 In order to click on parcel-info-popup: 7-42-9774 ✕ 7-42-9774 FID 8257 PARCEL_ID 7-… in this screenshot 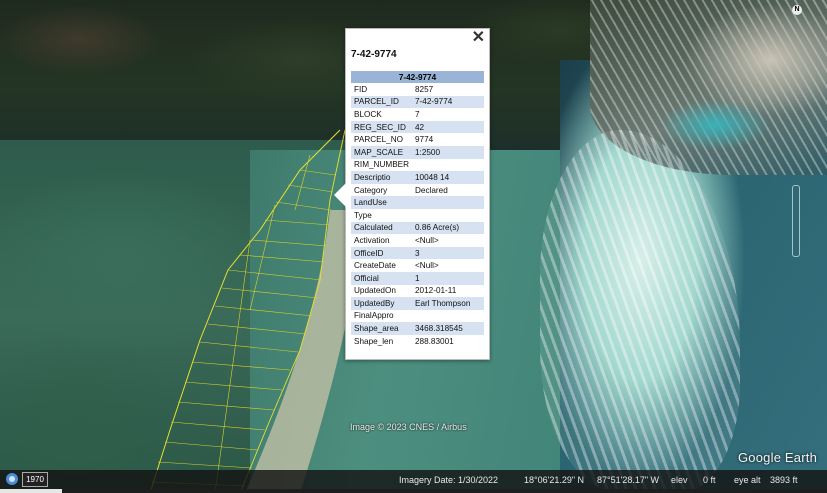, I will do `click(412, 194)`.